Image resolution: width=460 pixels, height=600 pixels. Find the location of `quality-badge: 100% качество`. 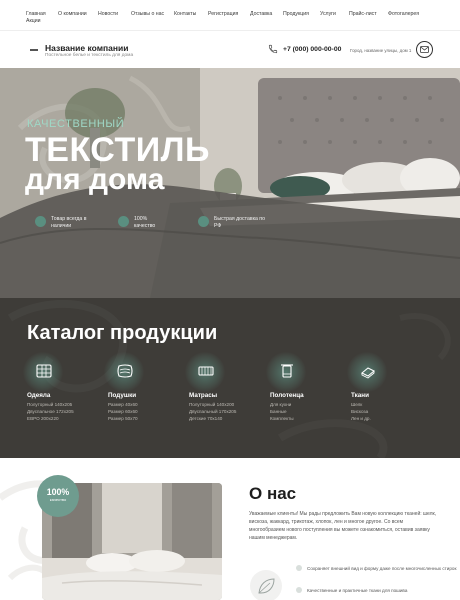

quality-badge: 100% качество is located at coordinates (58, 496).